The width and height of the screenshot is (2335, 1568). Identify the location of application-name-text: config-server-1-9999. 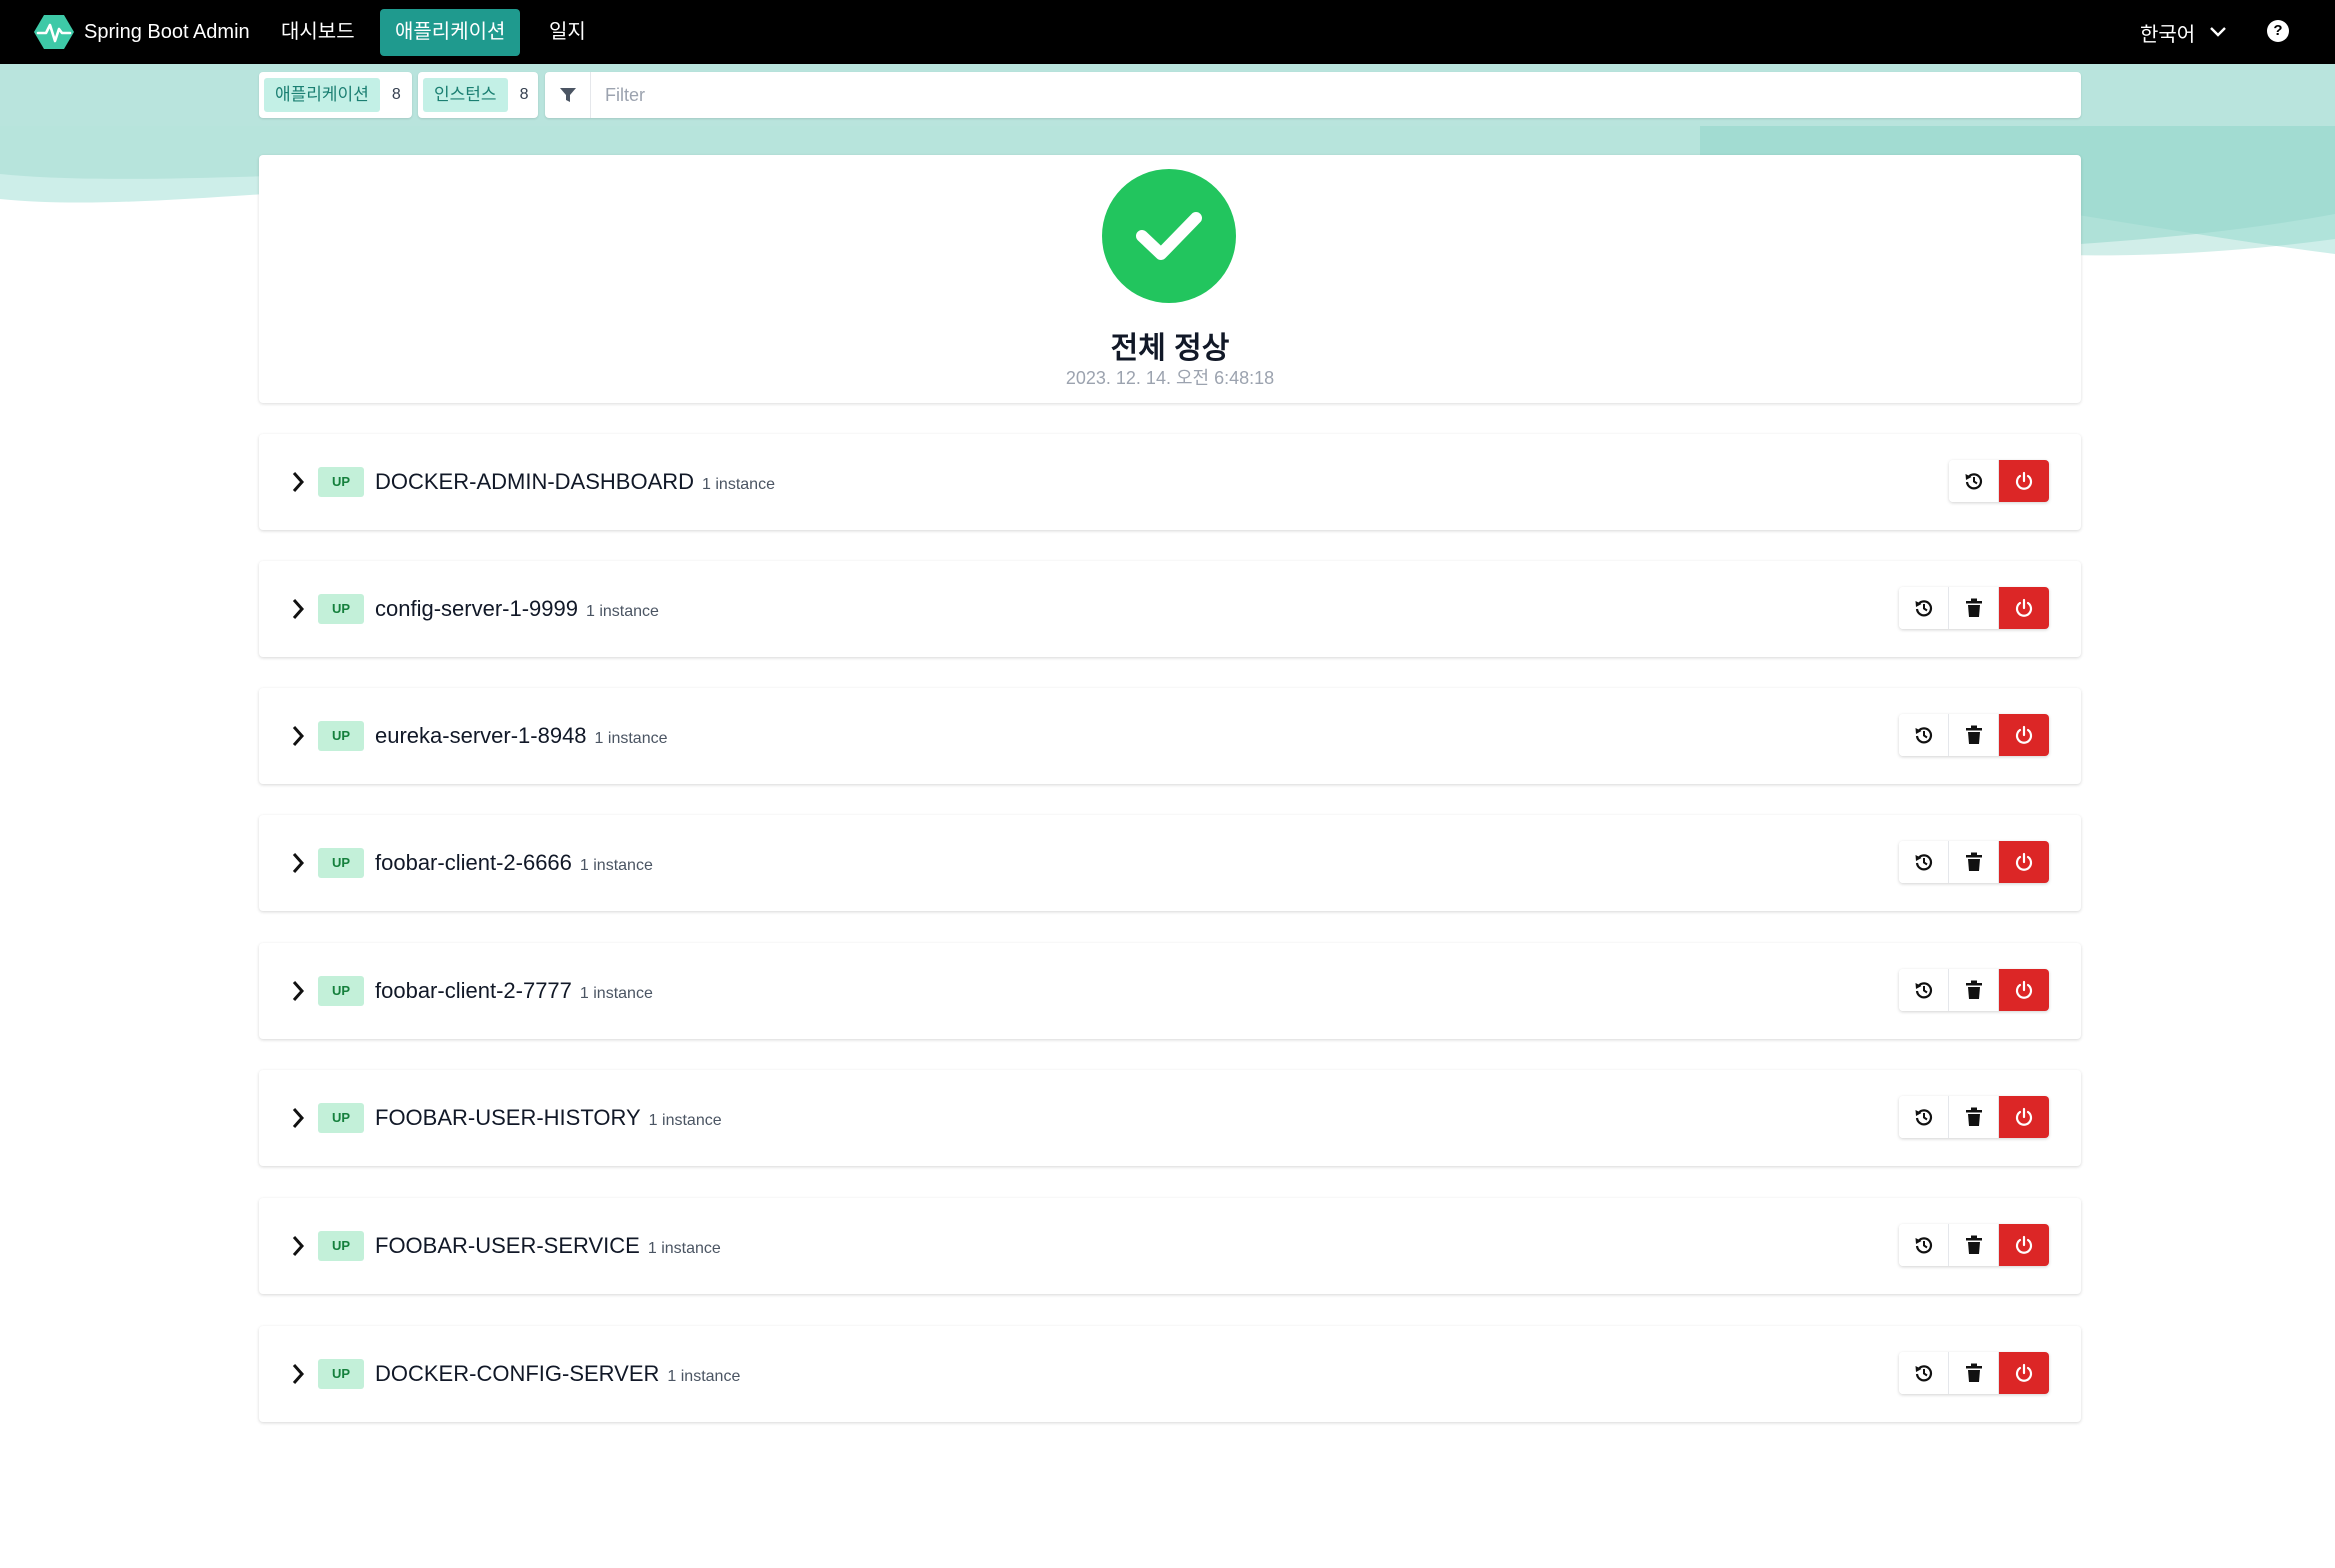
(476, 608).